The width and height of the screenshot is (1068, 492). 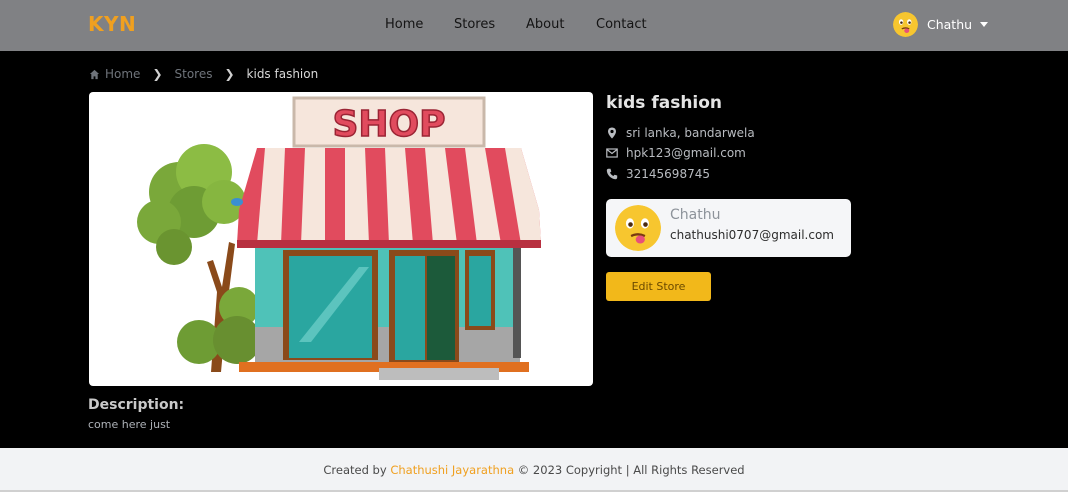 I want to click on nav-about: About, so click(x=545, y=24).